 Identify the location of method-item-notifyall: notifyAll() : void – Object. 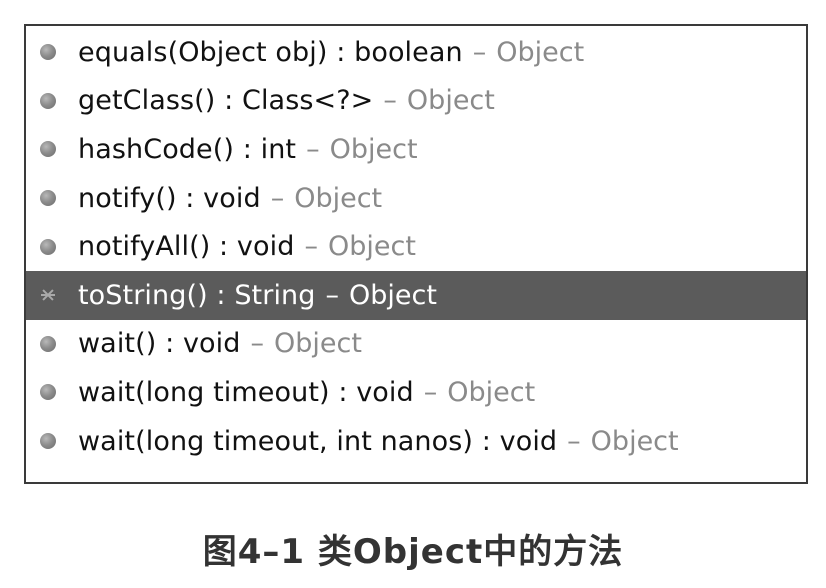
(416, 246).